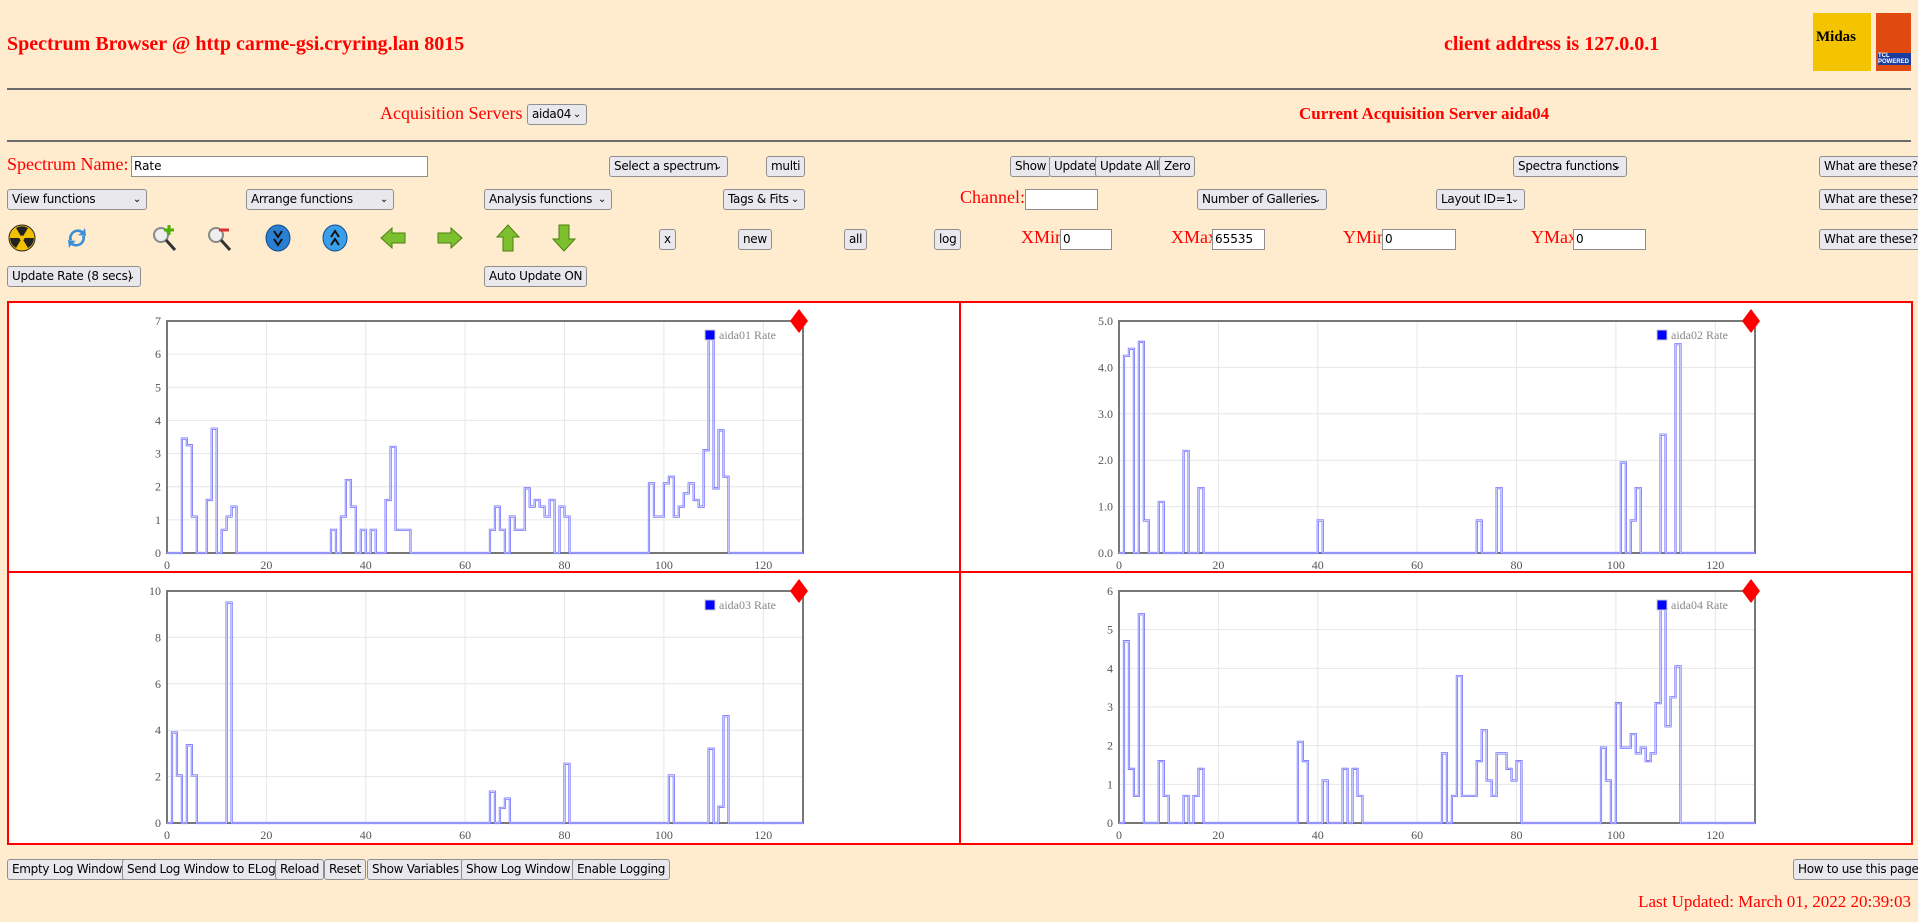 The image size is (1918, 922). I want to click on refresh-icon, so click(77, 238).